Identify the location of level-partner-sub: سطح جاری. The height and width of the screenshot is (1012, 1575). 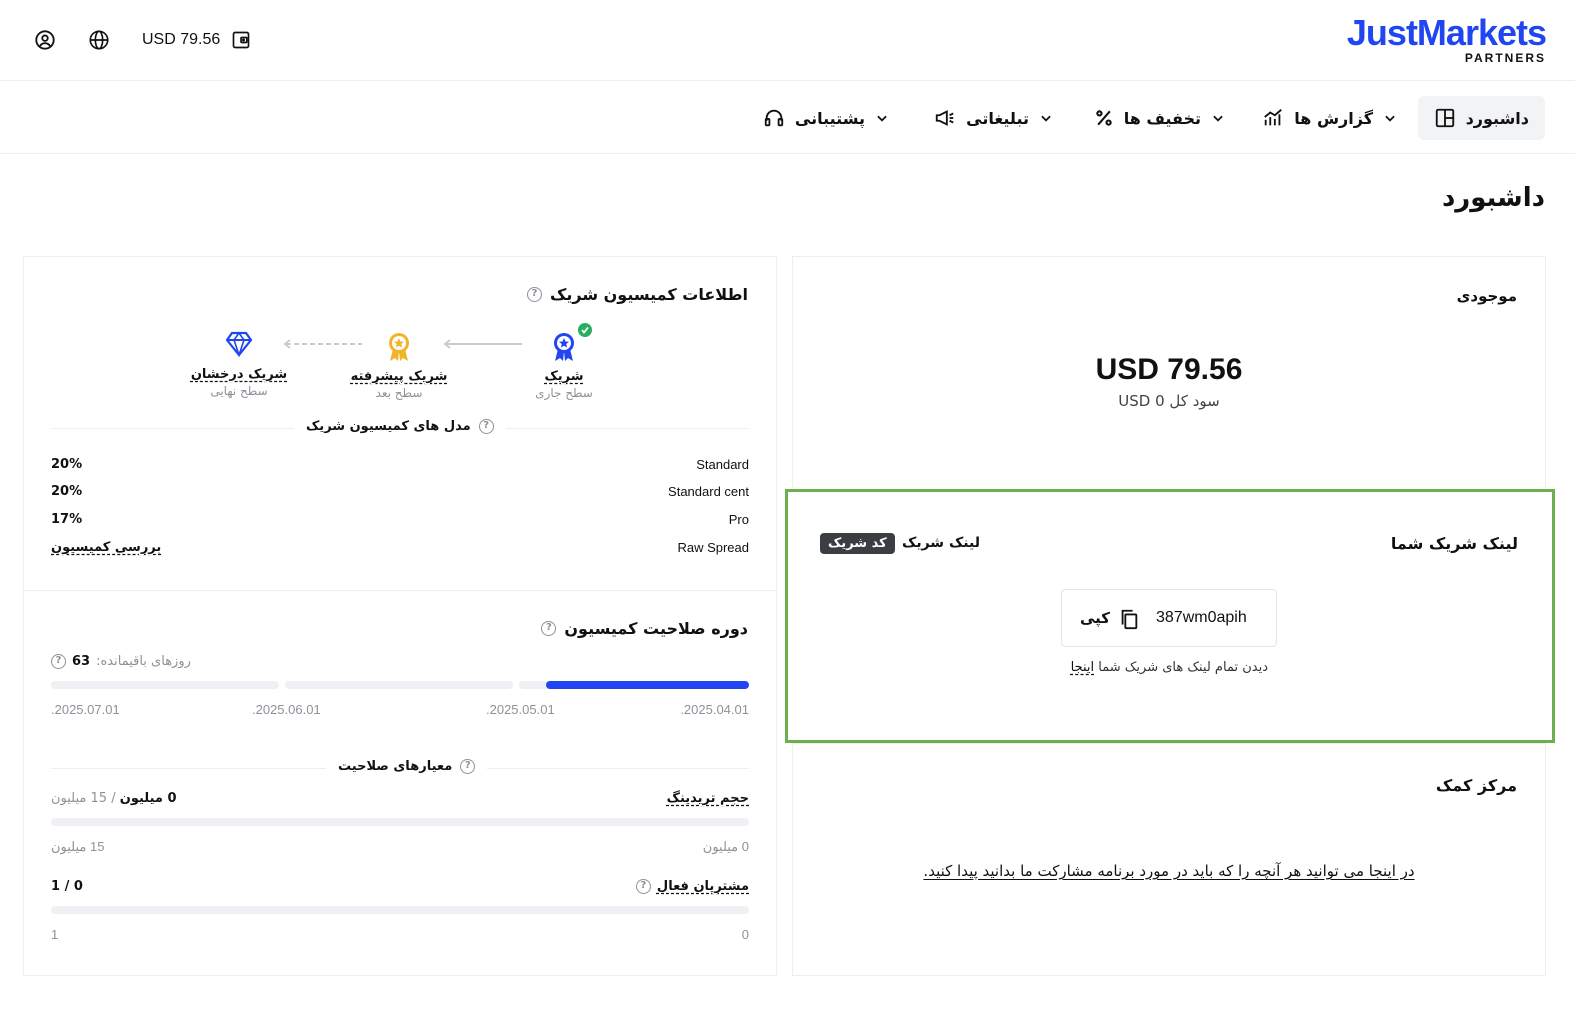
(564, 393).